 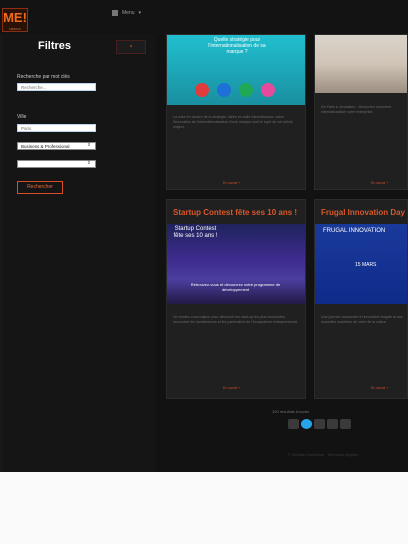 What do you see at coordinates (323, 454) in the screenshot?
I see `footer-text: © Médias Entreprise · Mentions légales` at bounding box center [323, 454].